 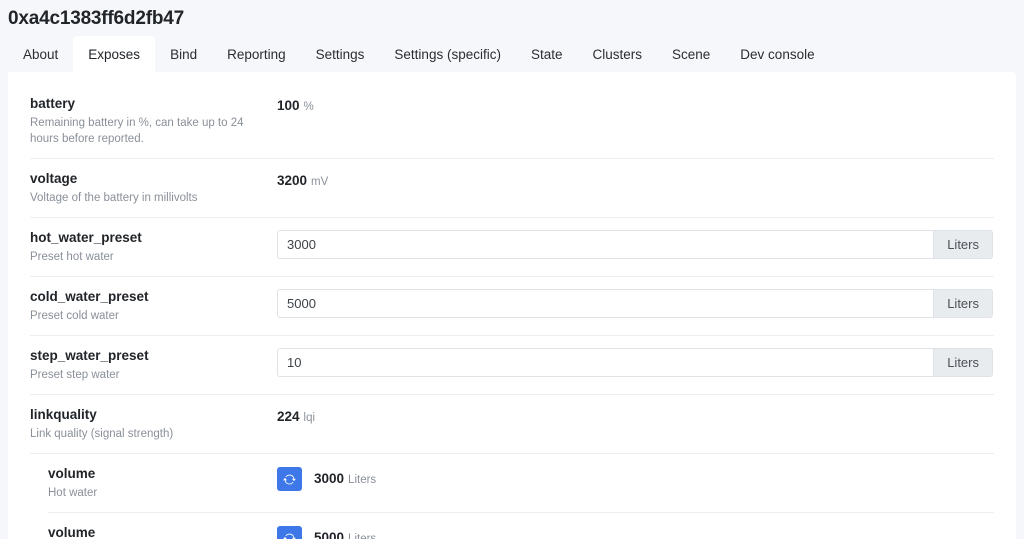 What do you see at coordinates (320, 182) in the screenshot?
I see `expose-unit: mV` at bounding box center [320, 182].